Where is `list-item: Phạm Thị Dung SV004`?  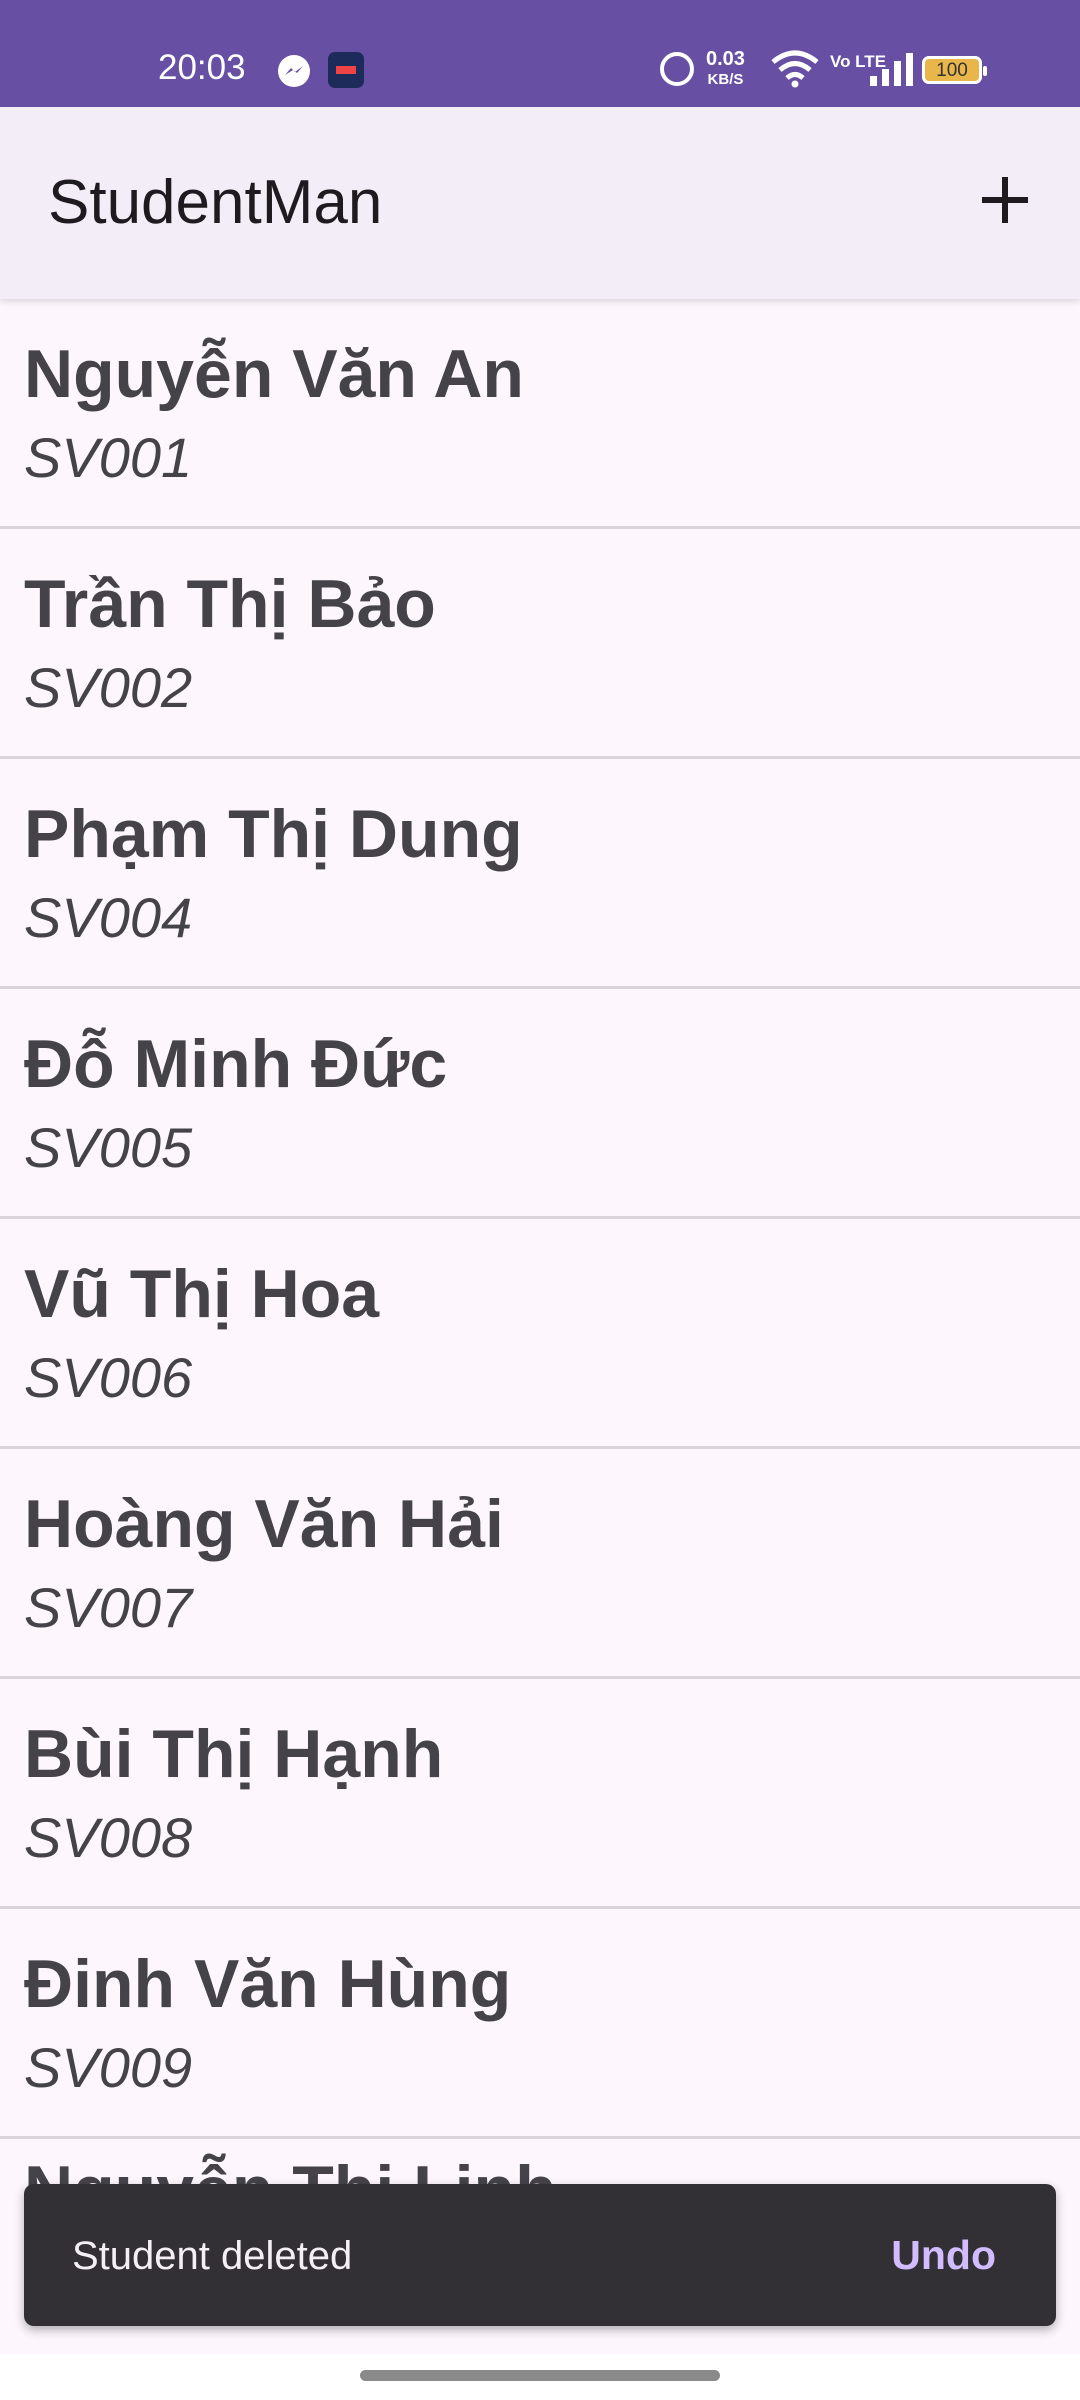 list-item: Phạm Thị Dung SV004 is located at coordinates (540, 874).